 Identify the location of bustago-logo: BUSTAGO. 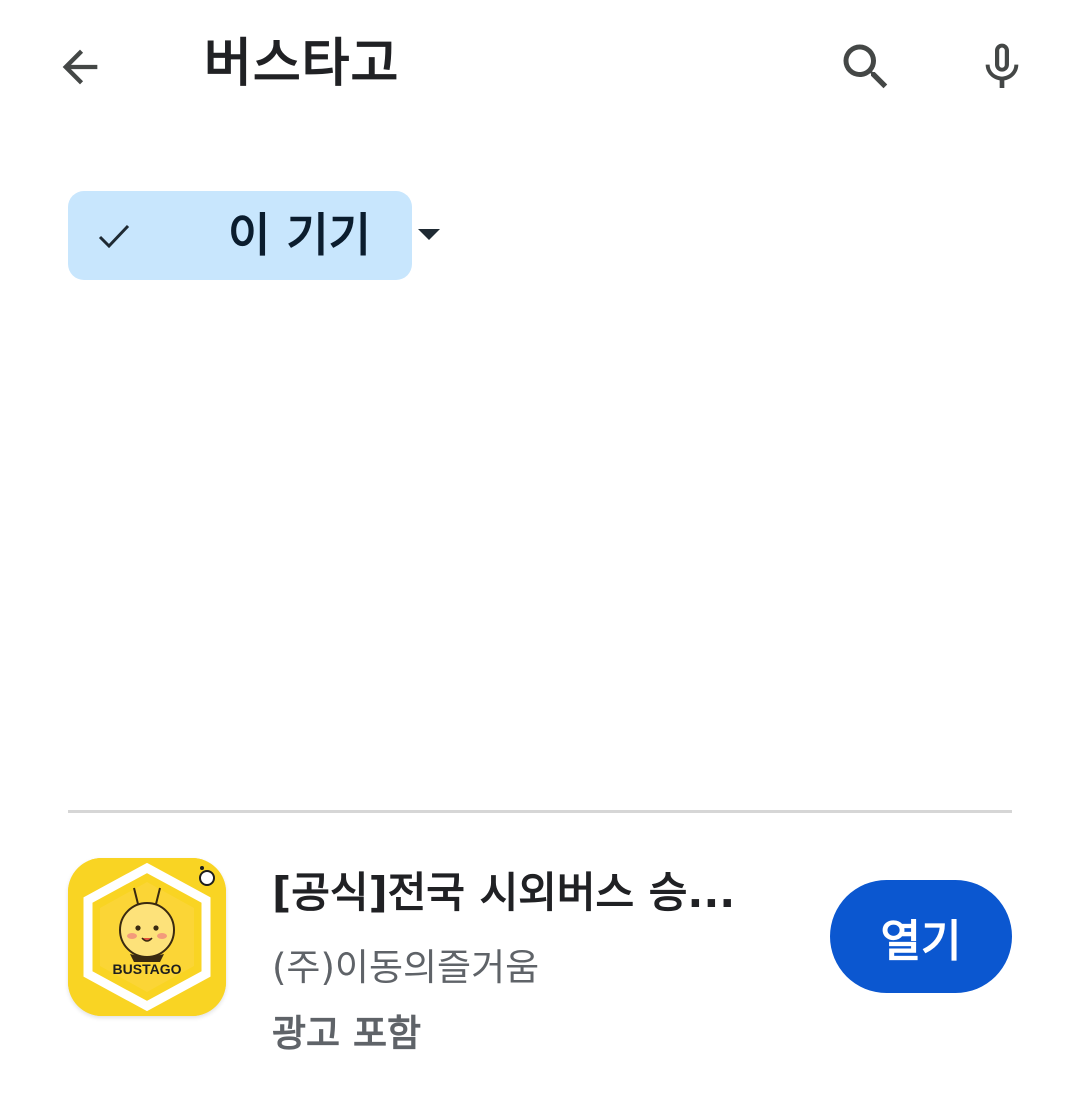
(147, 937).